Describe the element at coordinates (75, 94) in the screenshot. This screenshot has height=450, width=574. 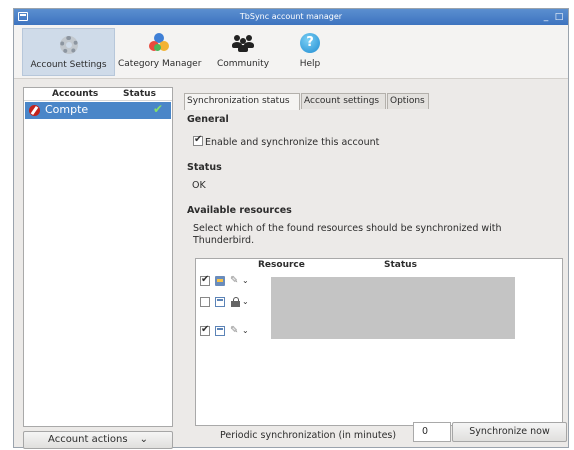
I see `accounts-column-header: Accounts` at that location.